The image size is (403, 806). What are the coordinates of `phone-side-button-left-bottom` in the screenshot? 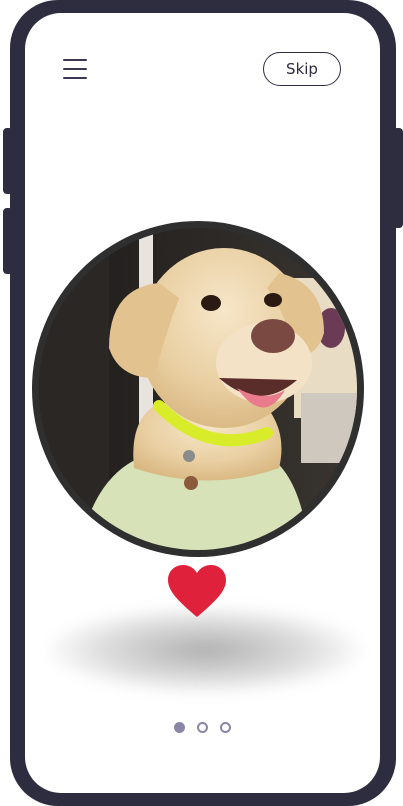 It's located at (8, 241).